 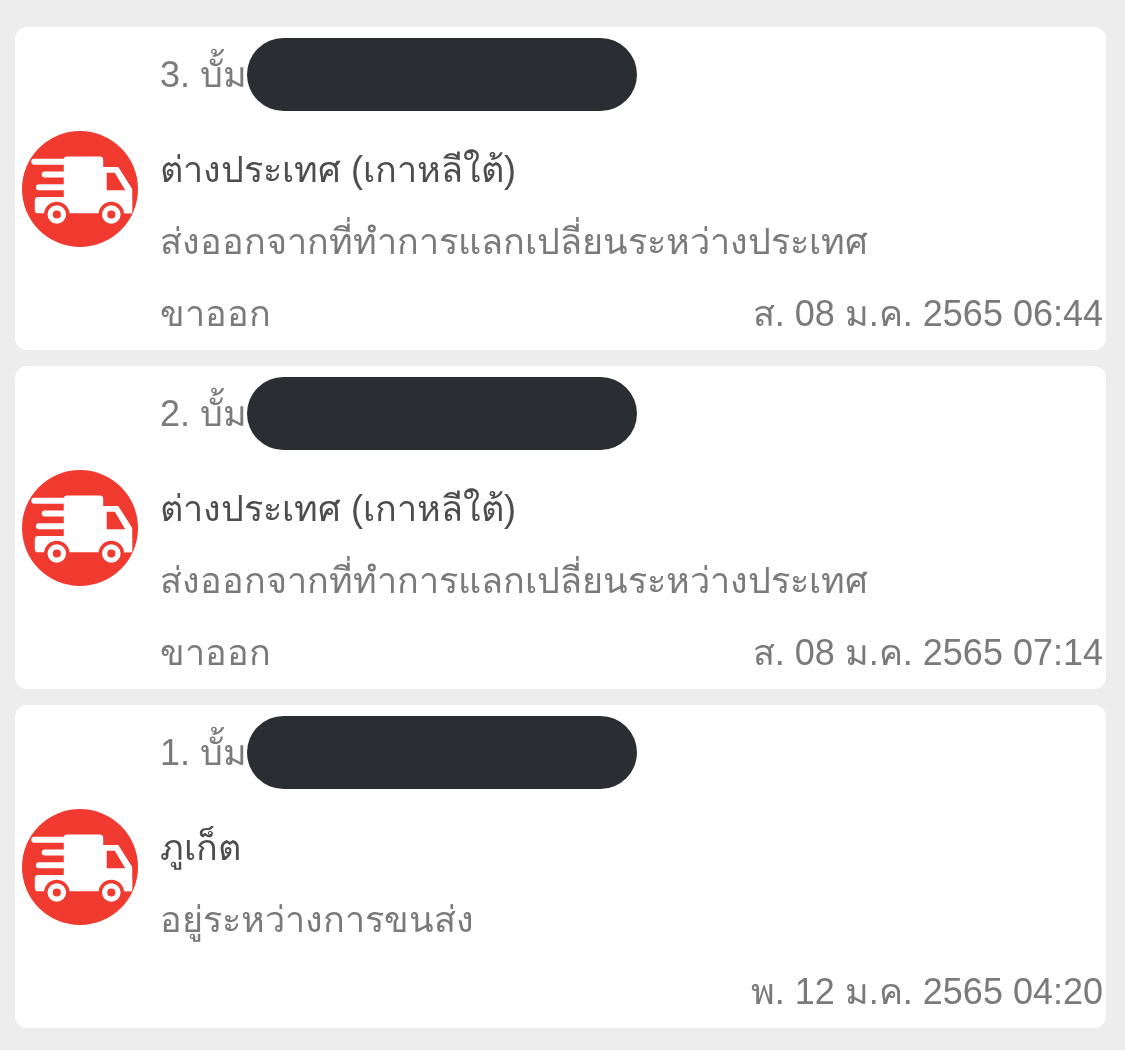 I want to click on status-text: อยู่ระหว่างการขนส่ง, so click(x=317, y=921).